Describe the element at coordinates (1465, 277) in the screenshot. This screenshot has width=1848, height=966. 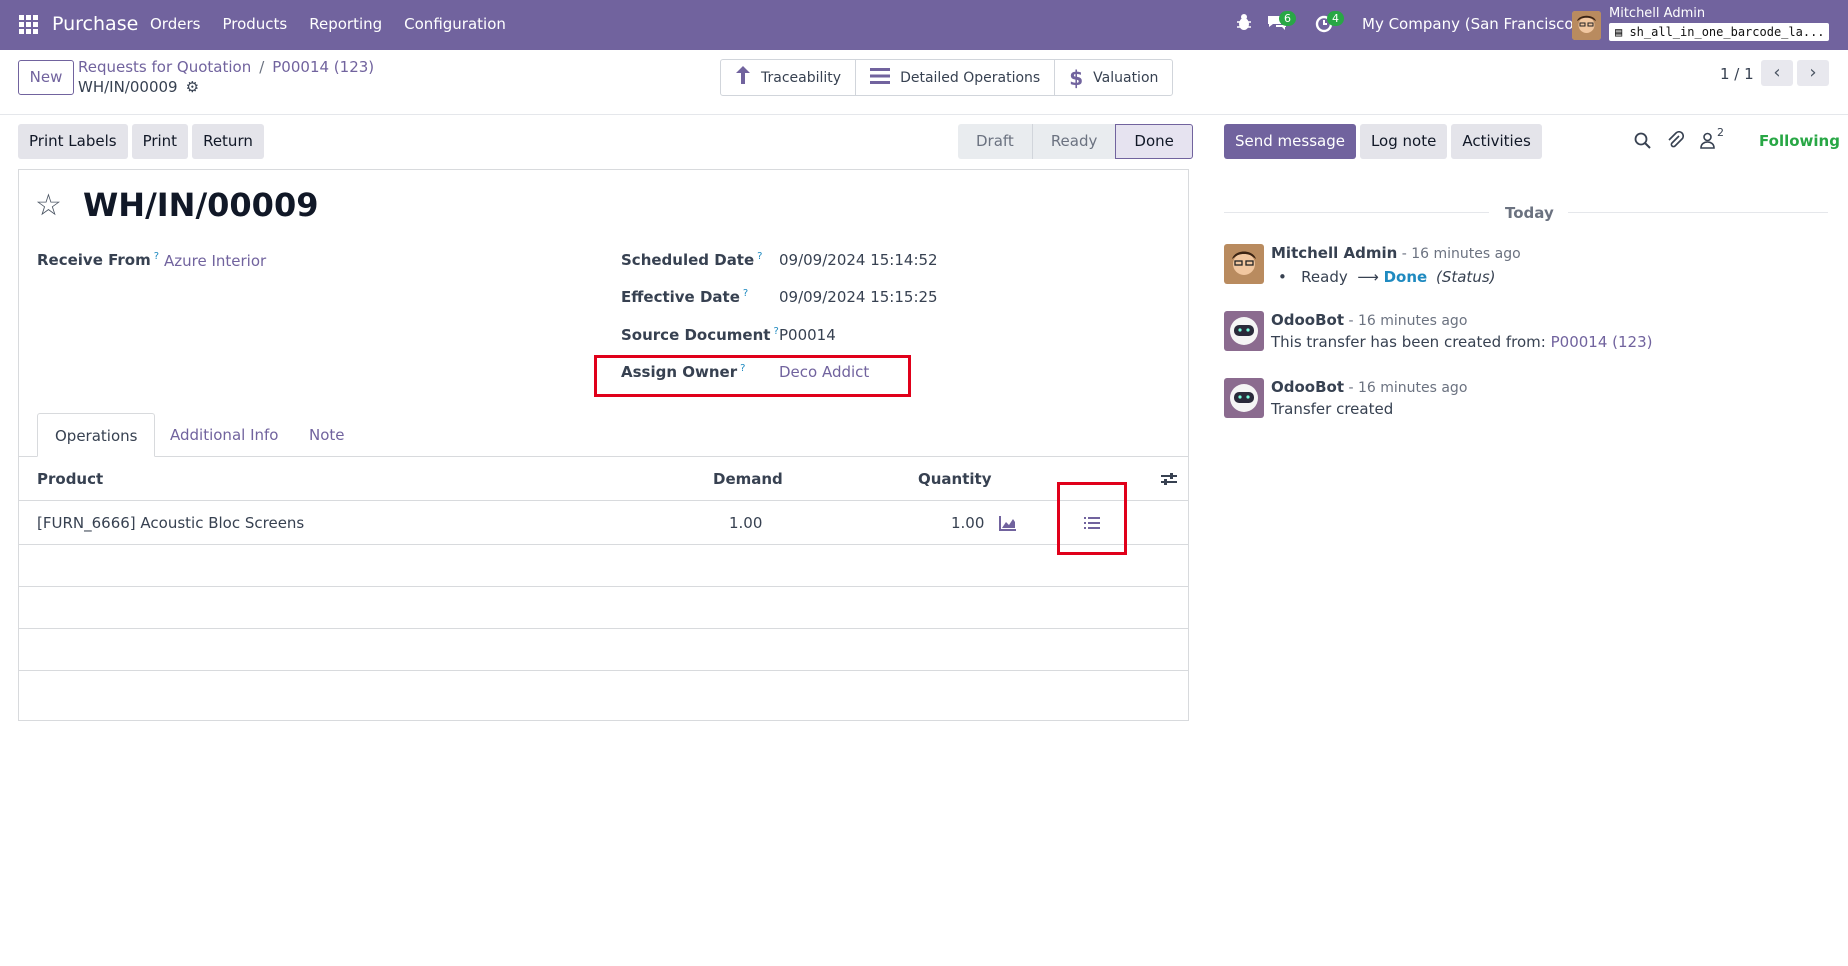
I see `tracking-field: (Status)` at that location.